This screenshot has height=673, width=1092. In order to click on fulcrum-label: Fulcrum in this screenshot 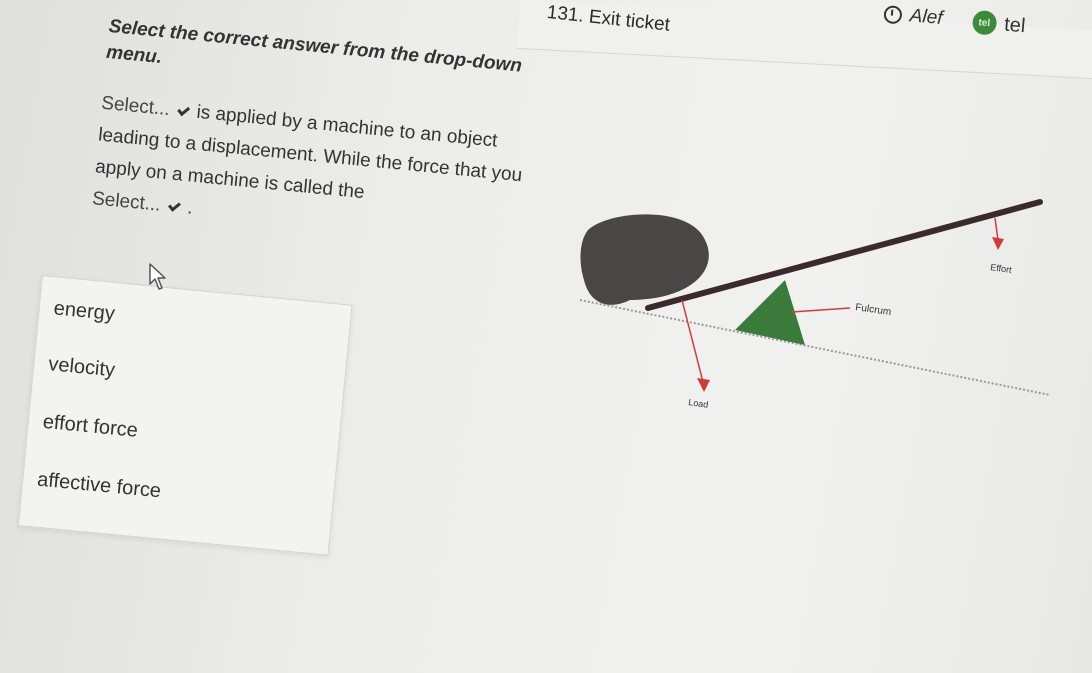, I will do `click(873, 310)`.